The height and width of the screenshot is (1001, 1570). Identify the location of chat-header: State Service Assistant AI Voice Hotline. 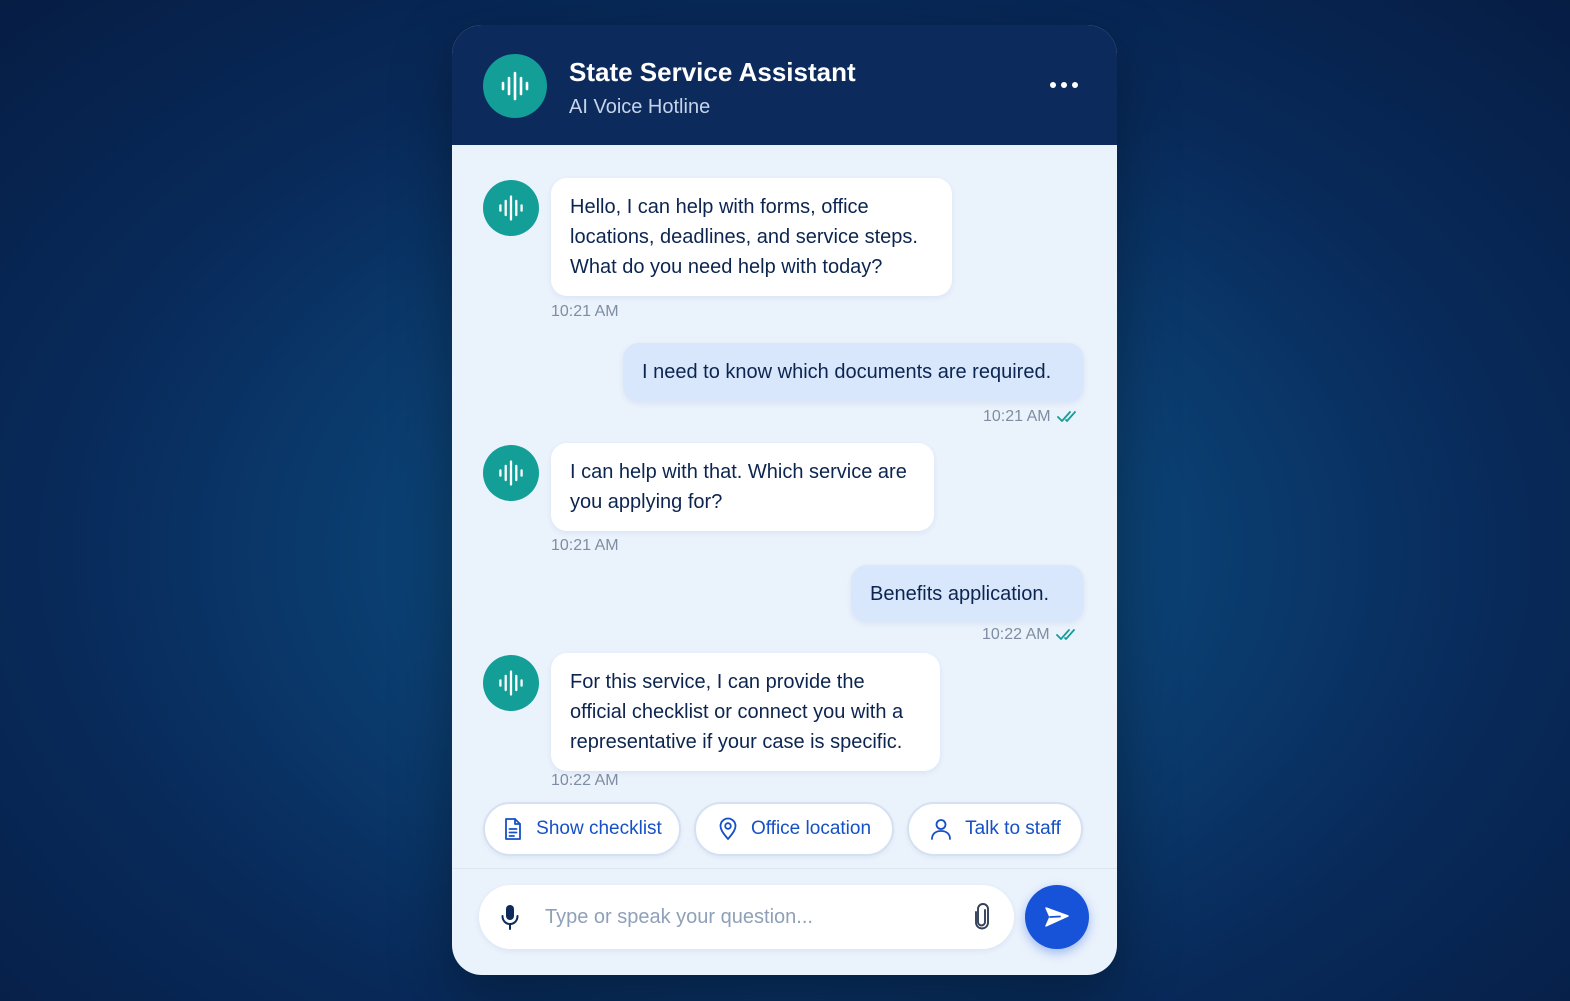
(784, 85).